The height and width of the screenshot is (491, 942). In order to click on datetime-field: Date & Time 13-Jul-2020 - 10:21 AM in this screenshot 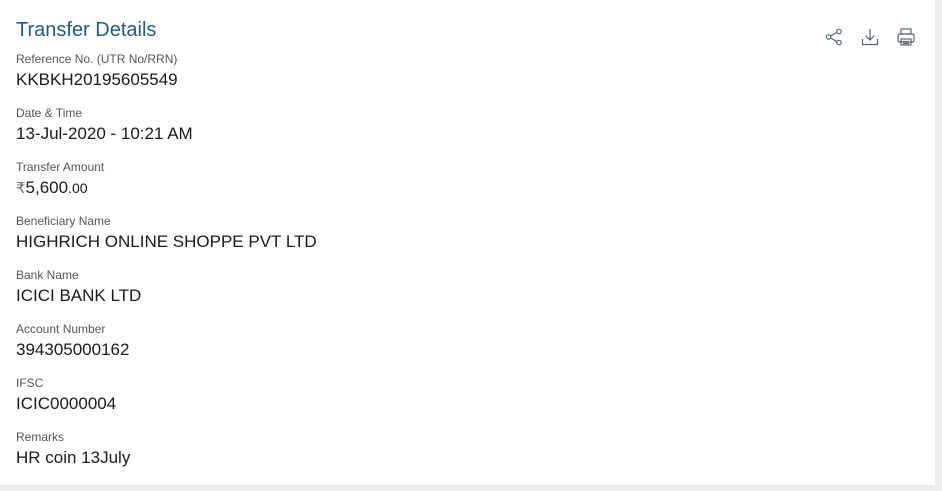, I will do `click(456, 133)`.